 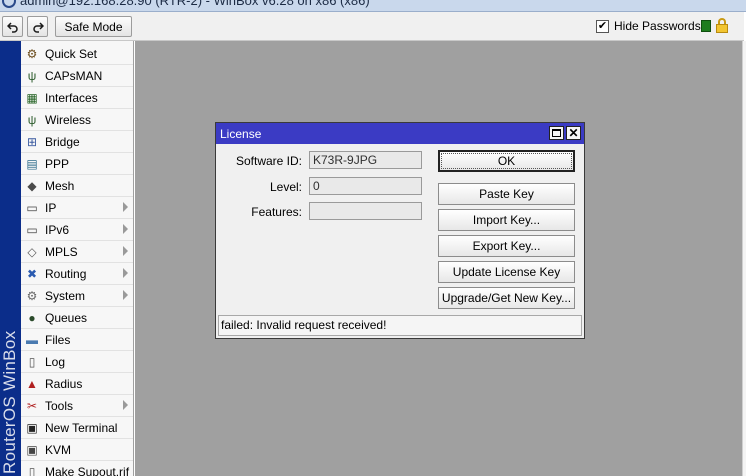 What do you see at coordinates (32, 449) in the screenshot?
I see `kvm-icon: ▣` at bounding box center [32, 449].